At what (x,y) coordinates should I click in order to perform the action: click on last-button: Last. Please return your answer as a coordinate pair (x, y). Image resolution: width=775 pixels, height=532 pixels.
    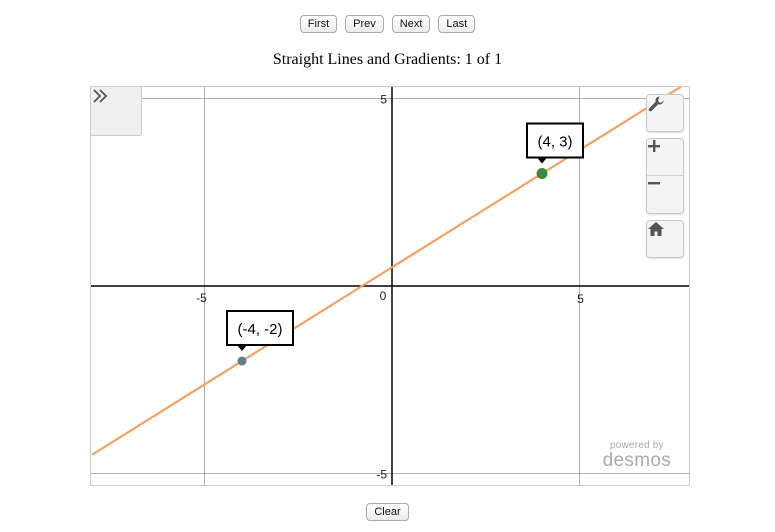
    Looking at the image, I should click on (457, 24).